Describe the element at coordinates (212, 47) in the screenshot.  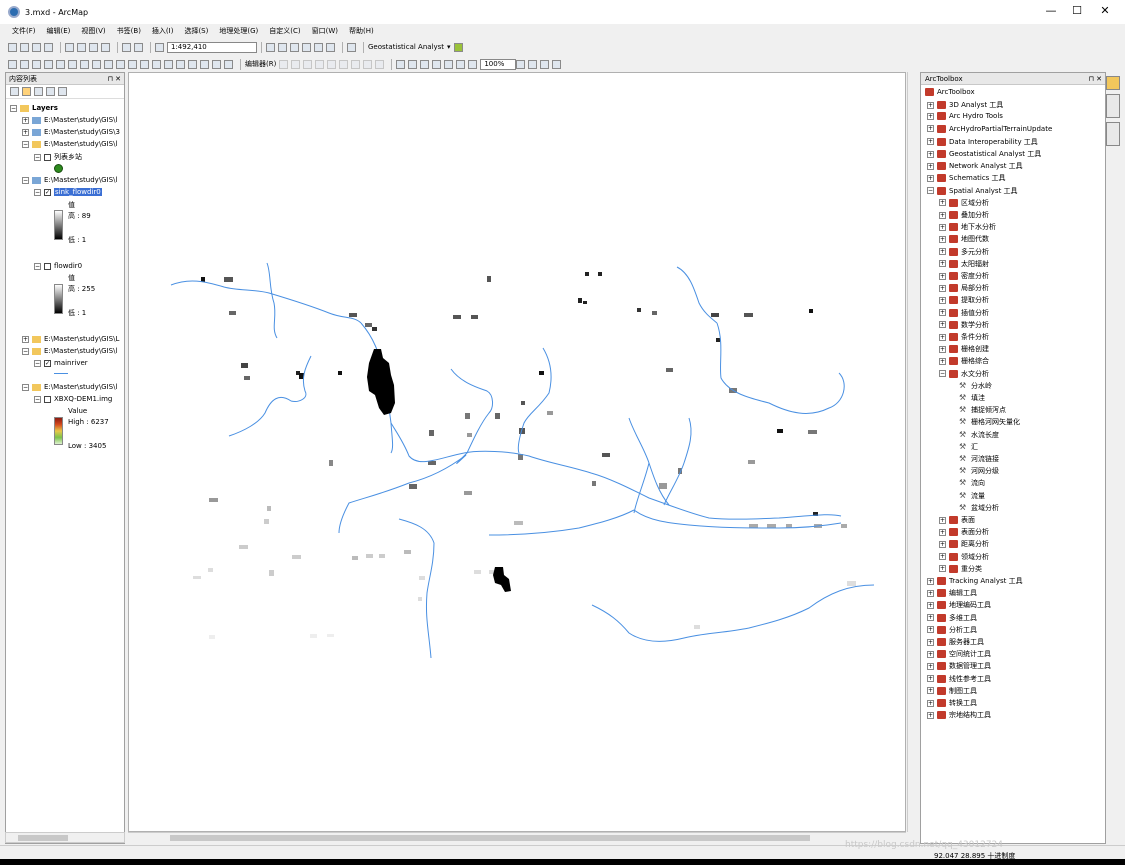
I see `map-scale-select: 1:492,410` at that location.